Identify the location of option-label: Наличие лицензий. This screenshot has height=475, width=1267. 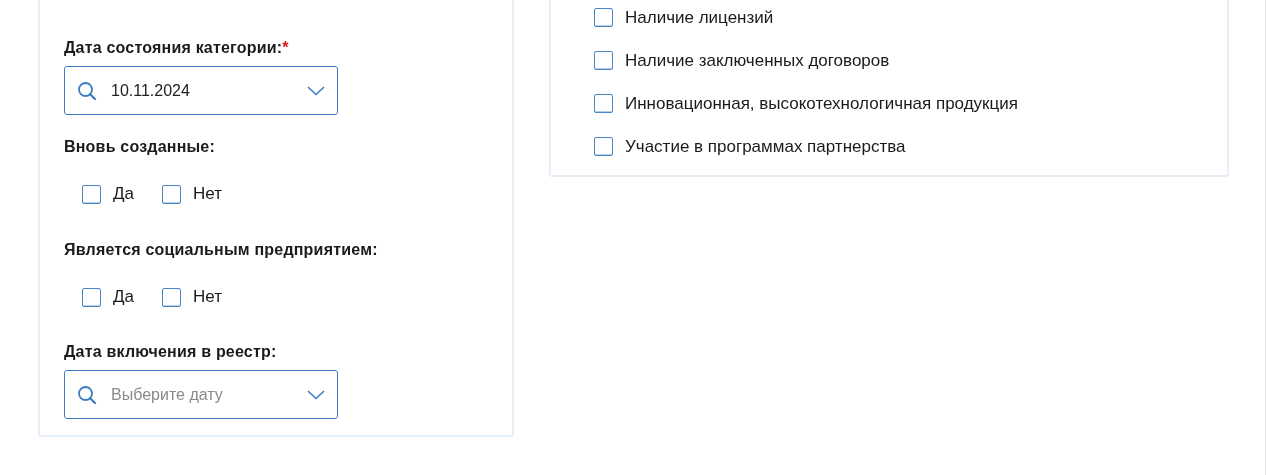
(699, 17).